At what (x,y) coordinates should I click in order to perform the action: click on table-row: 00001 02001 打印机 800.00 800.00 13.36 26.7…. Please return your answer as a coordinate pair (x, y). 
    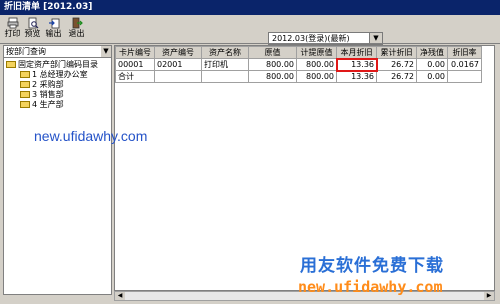
    Looking at the image, I should click on (298, 64).